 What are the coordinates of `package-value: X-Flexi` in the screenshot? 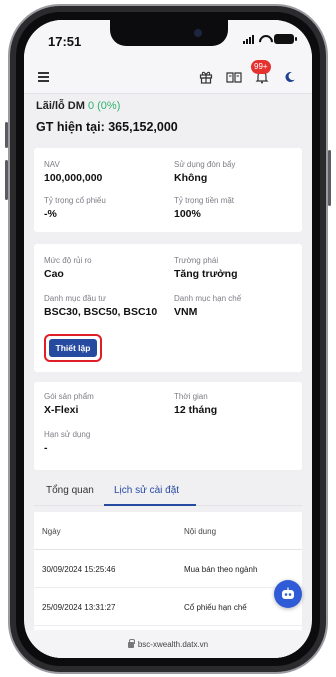 It's located at (61, 410).